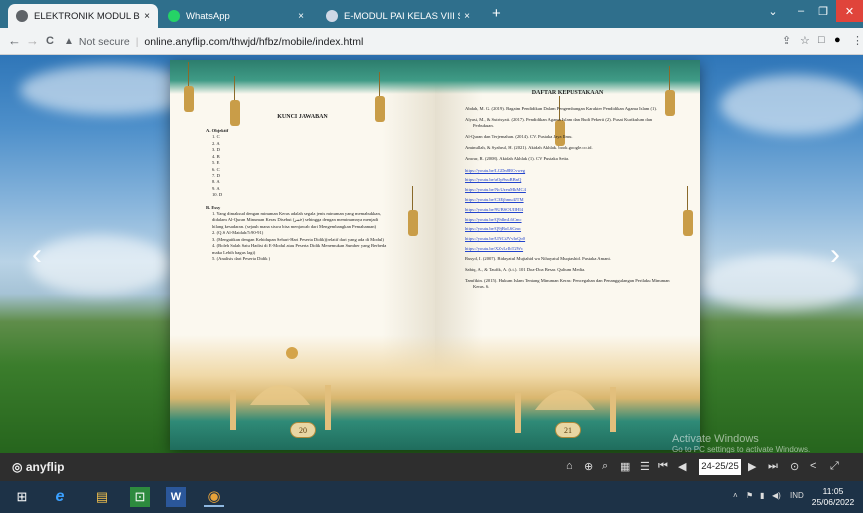  Describe the element at coordinates (567, 229) in the screenshot. I see `youtube-link: https://youtu.be/Q9jBoL6Cmc` at that location.